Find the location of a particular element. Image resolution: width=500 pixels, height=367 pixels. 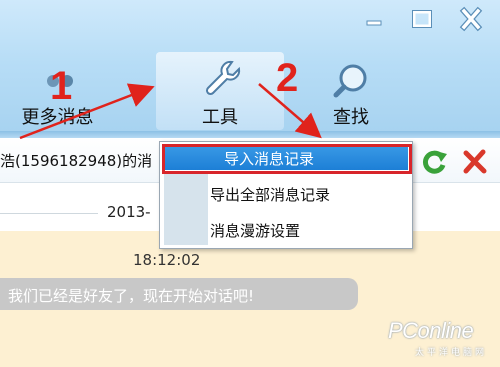

annotation-arrows is located at coordinates (170, 111).